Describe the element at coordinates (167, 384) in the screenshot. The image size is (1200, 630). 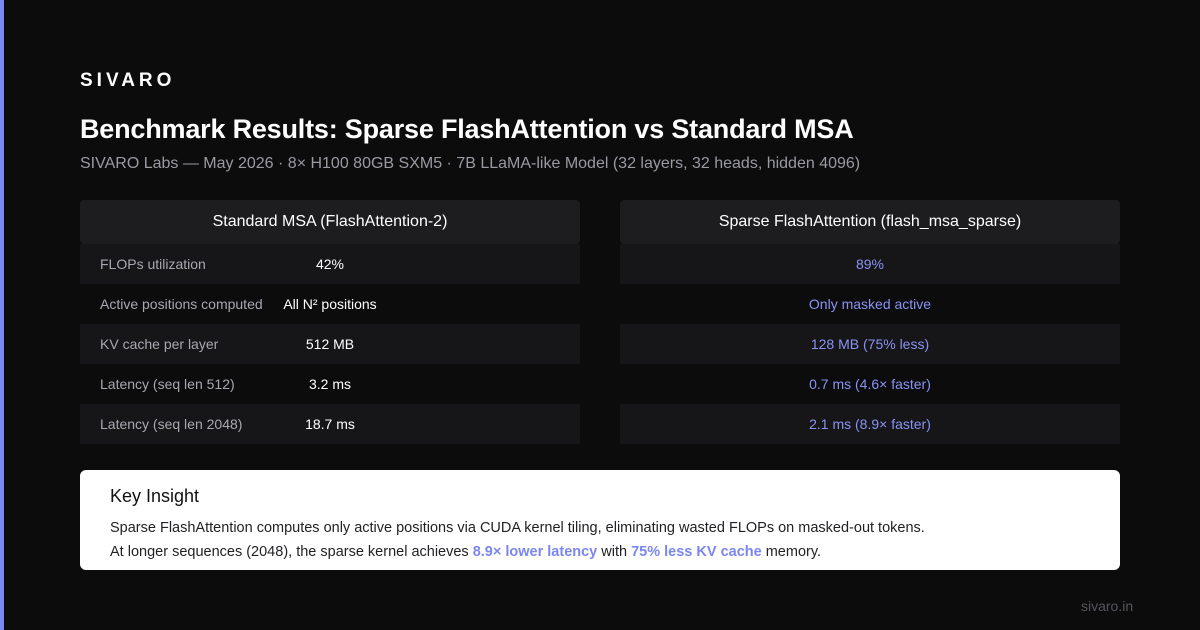
I see `row-label: Latency (seq len 512)` at that location.